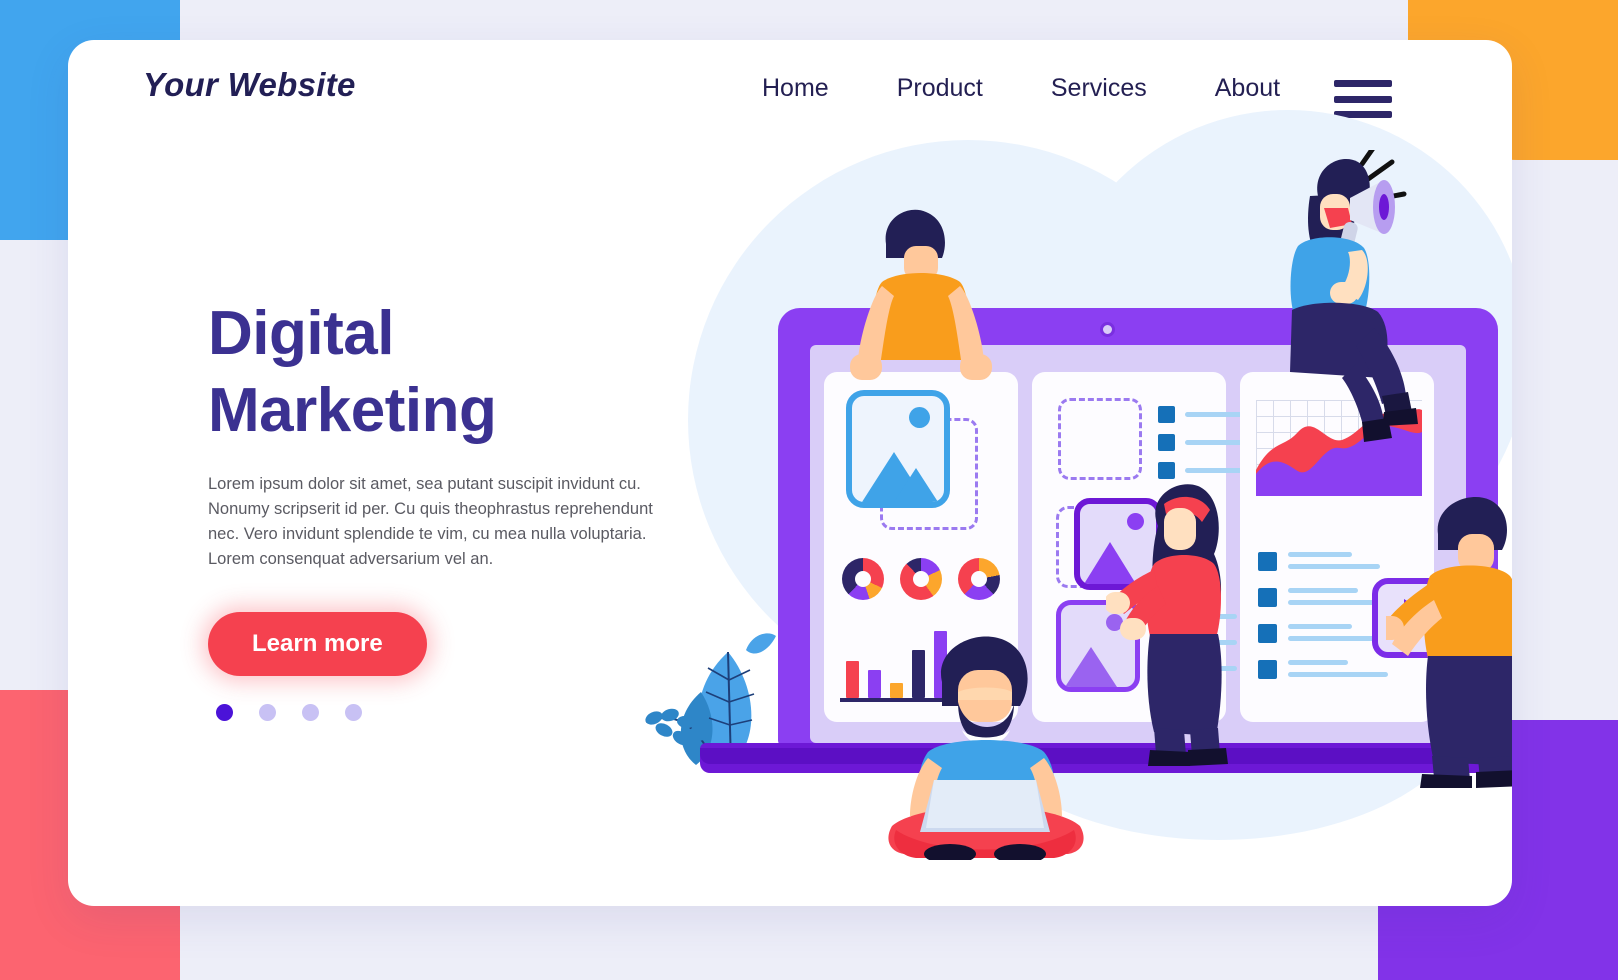 The width and height of the screenshot is (1618, 980). I want to click on nav-item-services: Services, so click(1099, 88).